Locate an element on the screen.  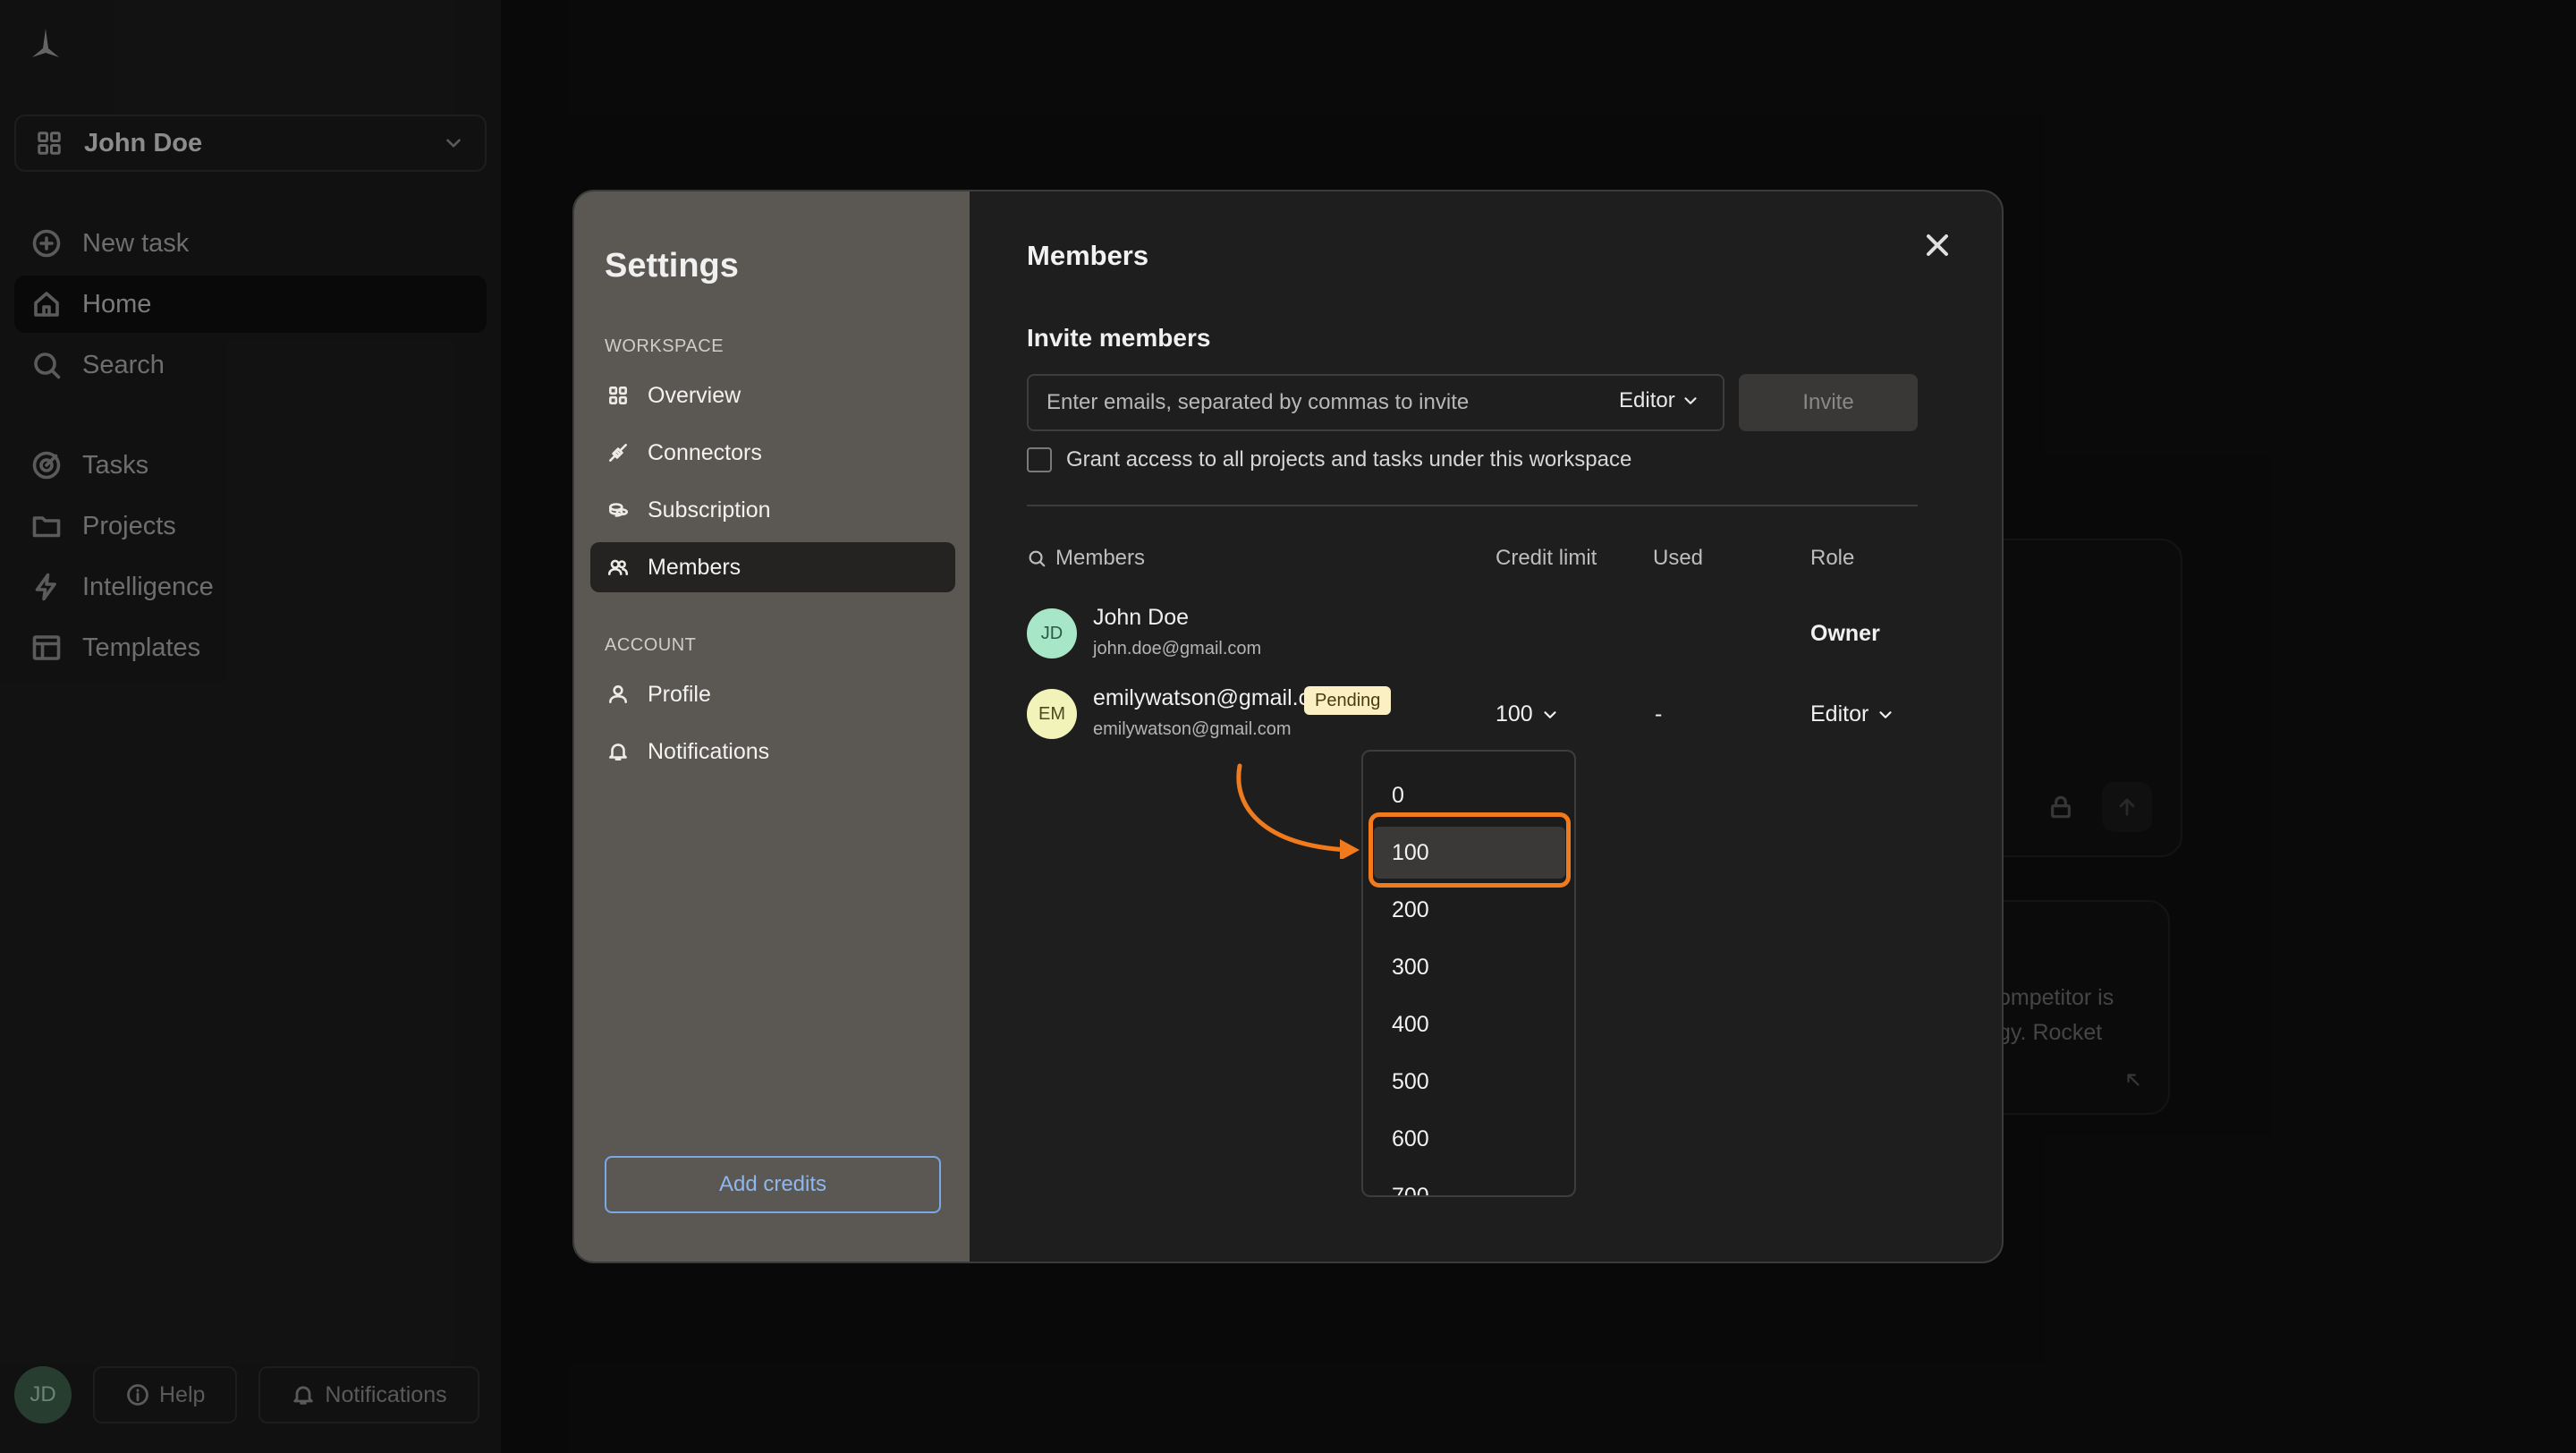
member-used: - is located at coordinates (1659, 713).